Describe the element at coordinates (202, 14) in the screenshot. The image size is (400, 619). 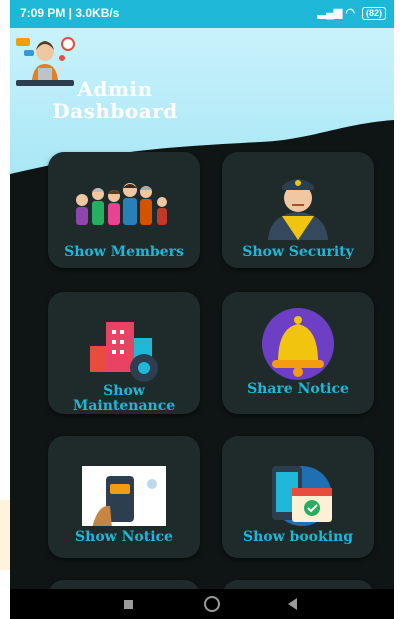
I see `status-bar: 7:09 PM | 3.0KB/s ▂▄▆ ◠ (82)` at that location.